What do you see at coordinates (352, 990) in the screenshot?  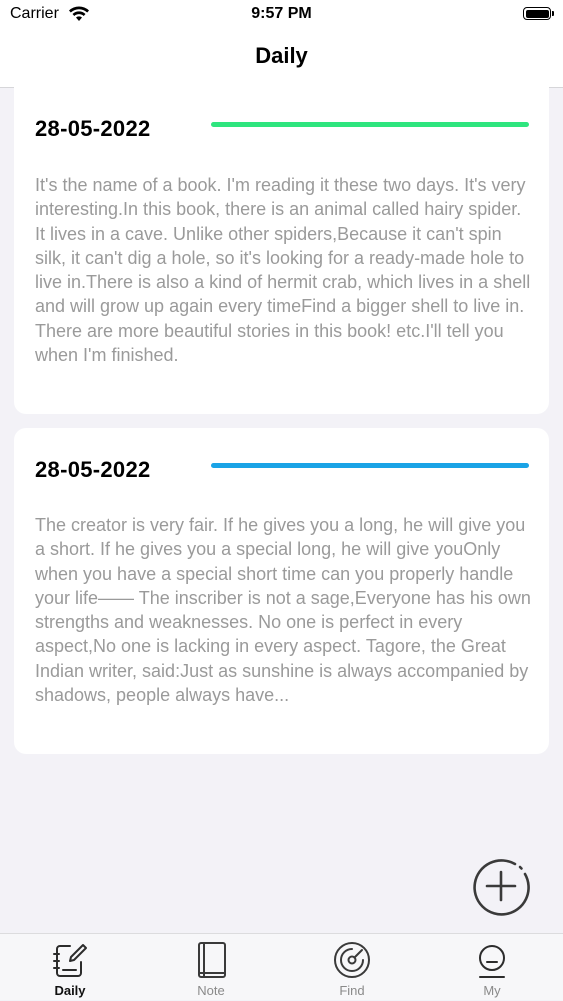 I see `tab-label: Find` at bounding box center [352, 990].